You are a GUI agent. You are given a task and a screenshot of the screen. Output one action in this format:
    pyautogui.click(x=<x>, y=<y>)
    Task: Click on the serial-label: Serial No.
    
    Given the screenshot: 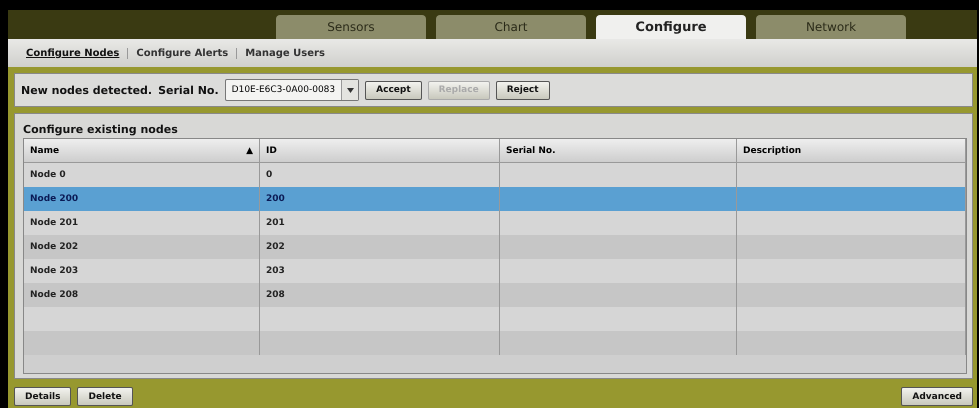 What is the action you would take?
    pyautogui.click(x=188, y=90)
    